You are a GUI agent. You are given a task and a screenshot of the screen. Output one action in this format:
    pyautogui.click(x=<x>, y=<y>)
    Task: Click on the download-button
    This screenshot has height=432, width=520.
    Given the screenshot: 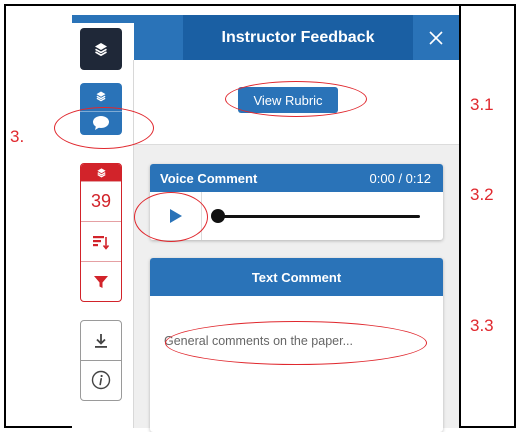 What is the action you would take?
    pyautogui.click(x=101, y=340)
    